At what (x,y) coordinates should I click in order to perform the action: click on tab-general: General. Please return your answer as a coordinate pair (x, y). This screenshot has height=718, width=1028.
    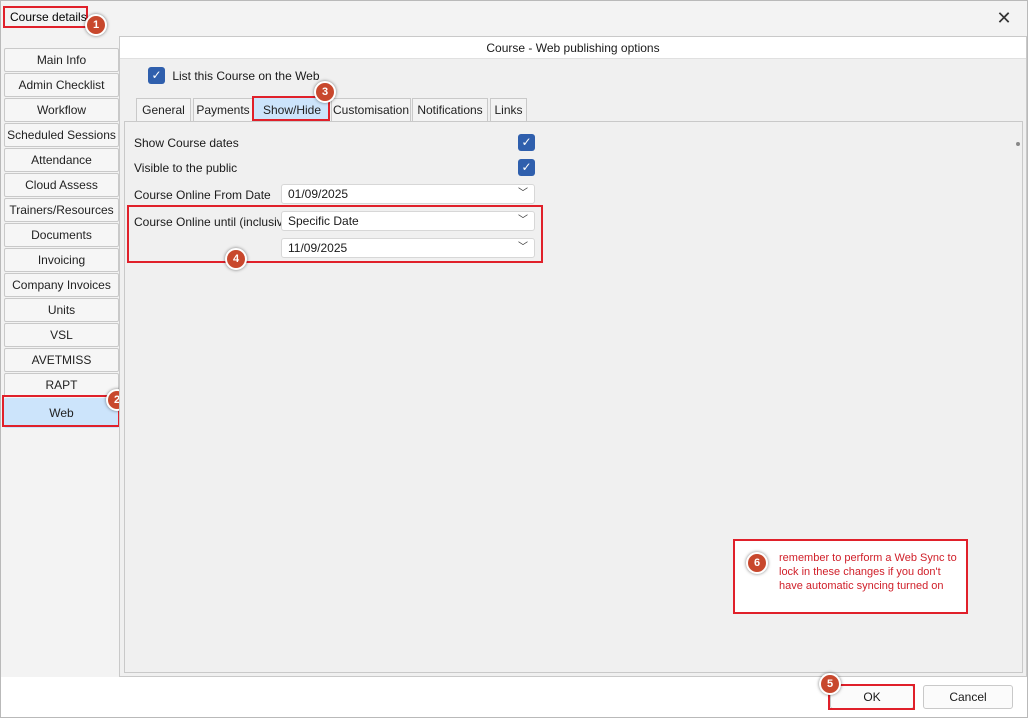
    Looking at the image, I should click on (163, 109).